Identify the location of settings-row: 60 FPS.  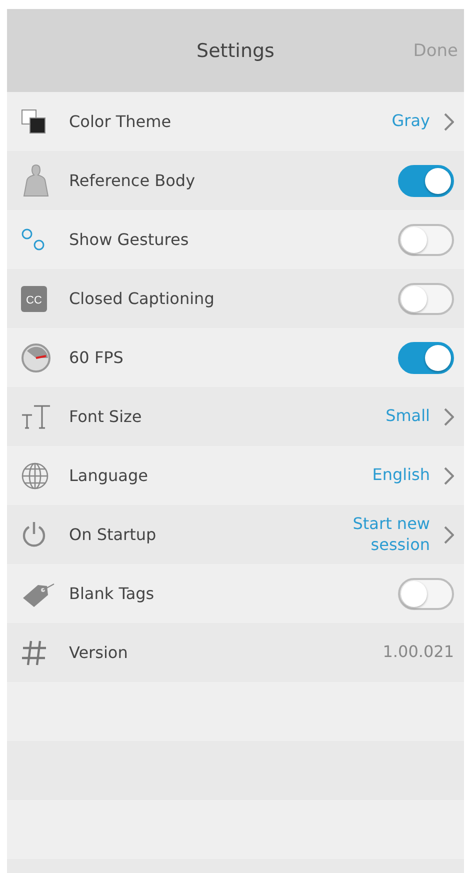
(235, 357).